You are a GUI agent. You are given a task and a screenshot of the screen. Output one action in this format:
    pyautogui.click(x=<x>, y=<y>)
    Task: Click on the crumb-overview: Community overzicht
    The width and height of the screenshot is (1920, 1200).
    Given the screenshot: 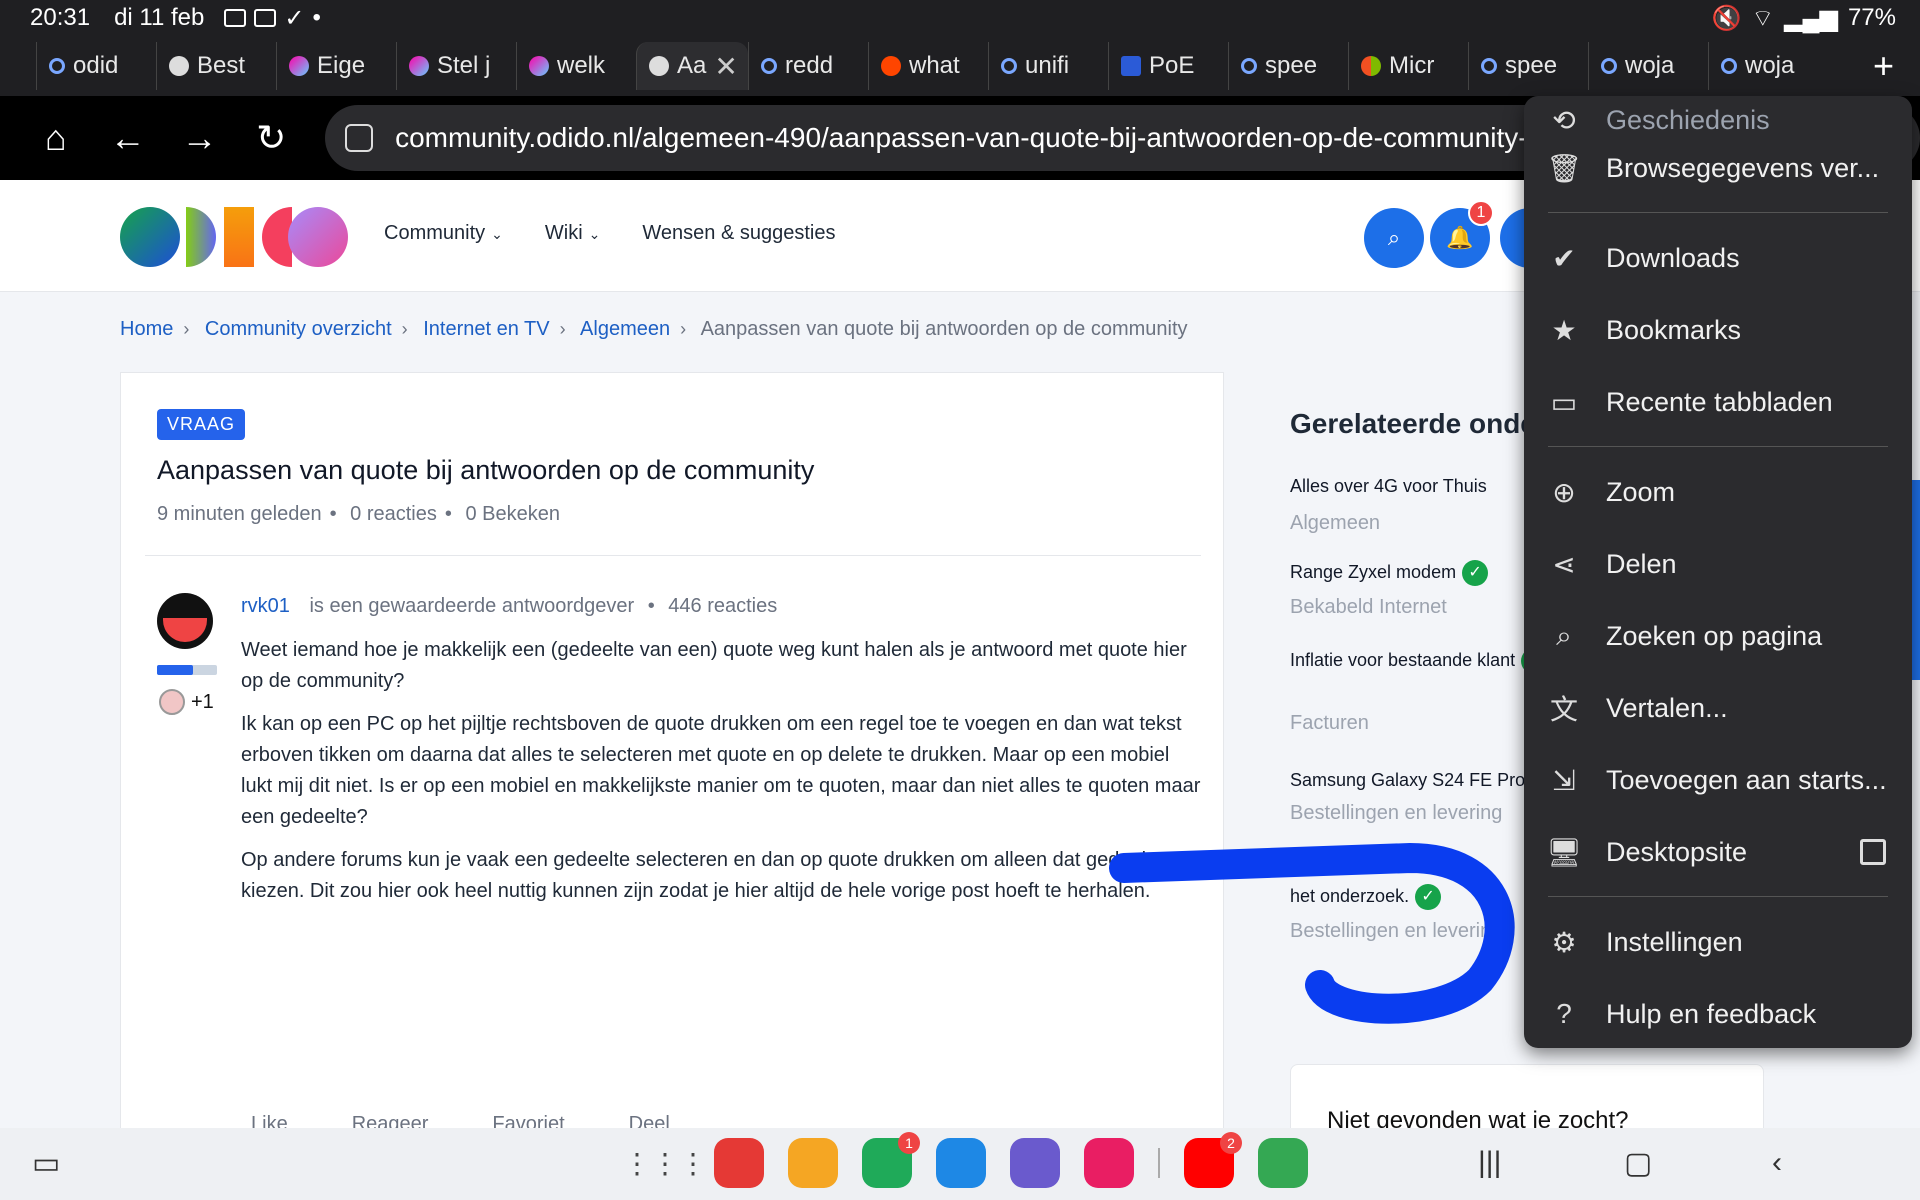 What is the action you would take?
    pyautogui.click(x=298, y=329)
    